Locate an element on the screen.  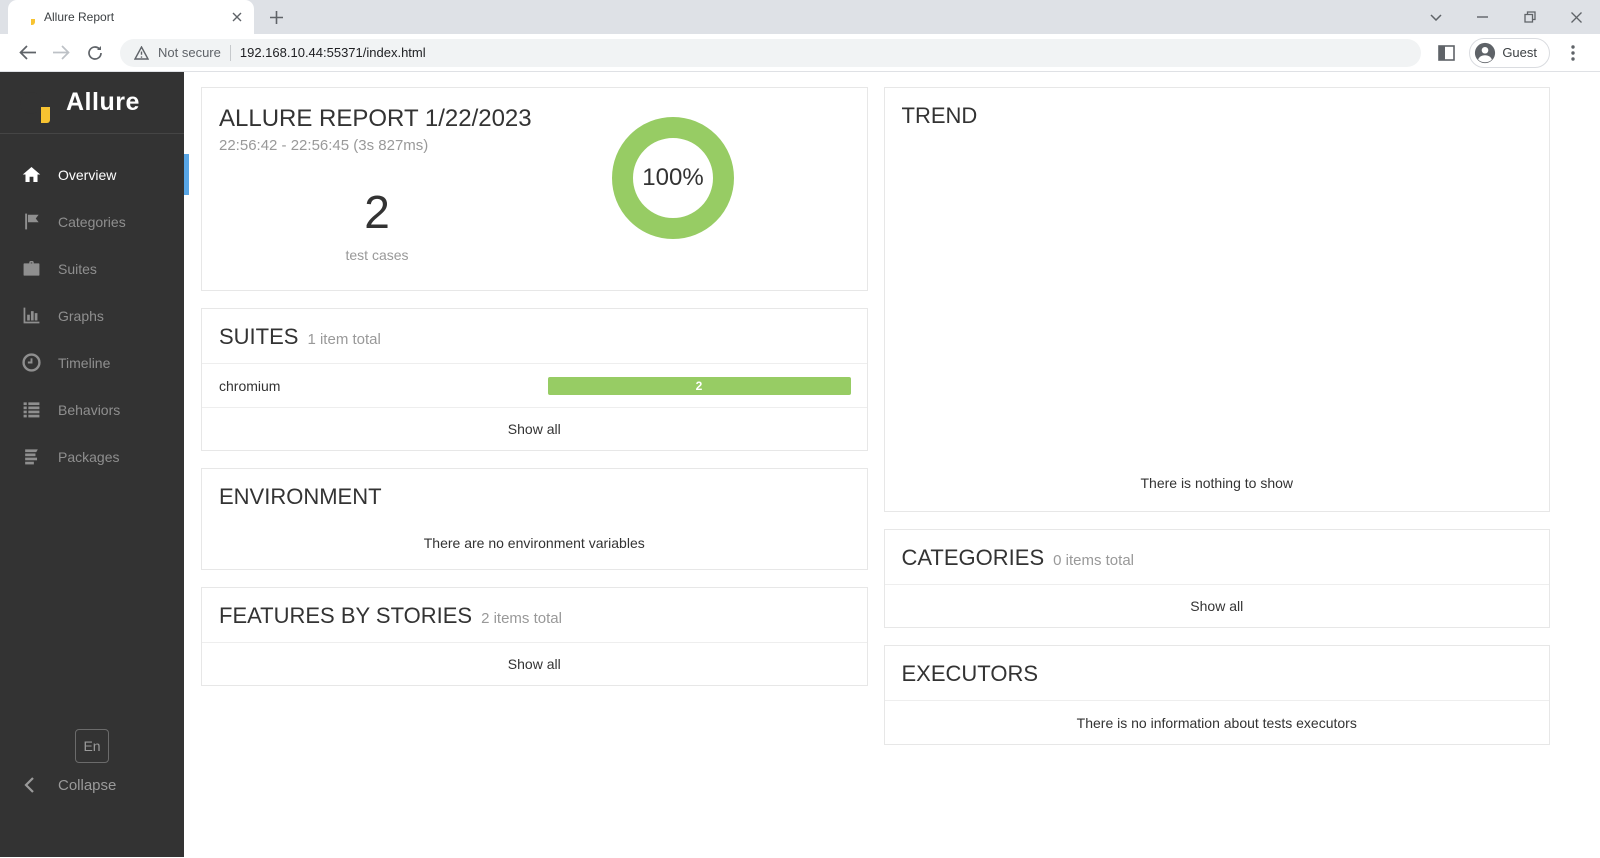
sidebar-item-packages: Packages is located at coordinates (92, 456).